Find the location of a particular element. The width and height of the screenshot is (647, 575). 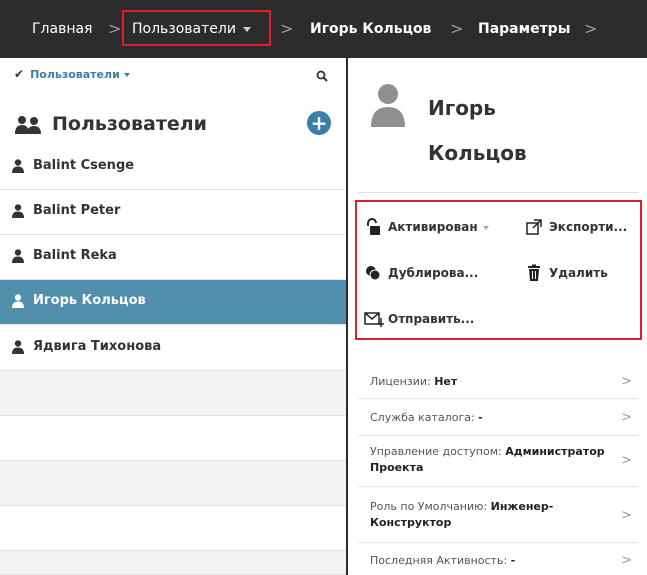

list-item-label: Balint Reka is located at coordinates (75, 255).